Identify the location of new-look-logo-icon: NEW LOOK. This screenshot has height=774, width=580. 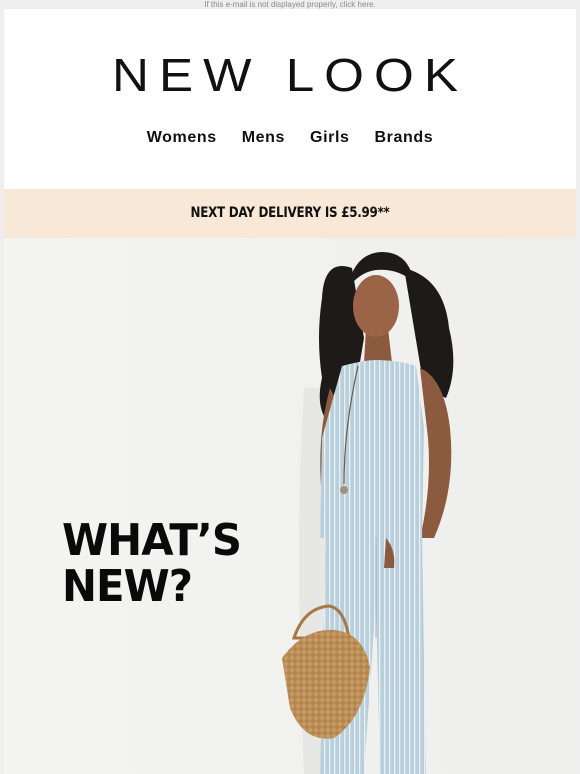
(290, 73).